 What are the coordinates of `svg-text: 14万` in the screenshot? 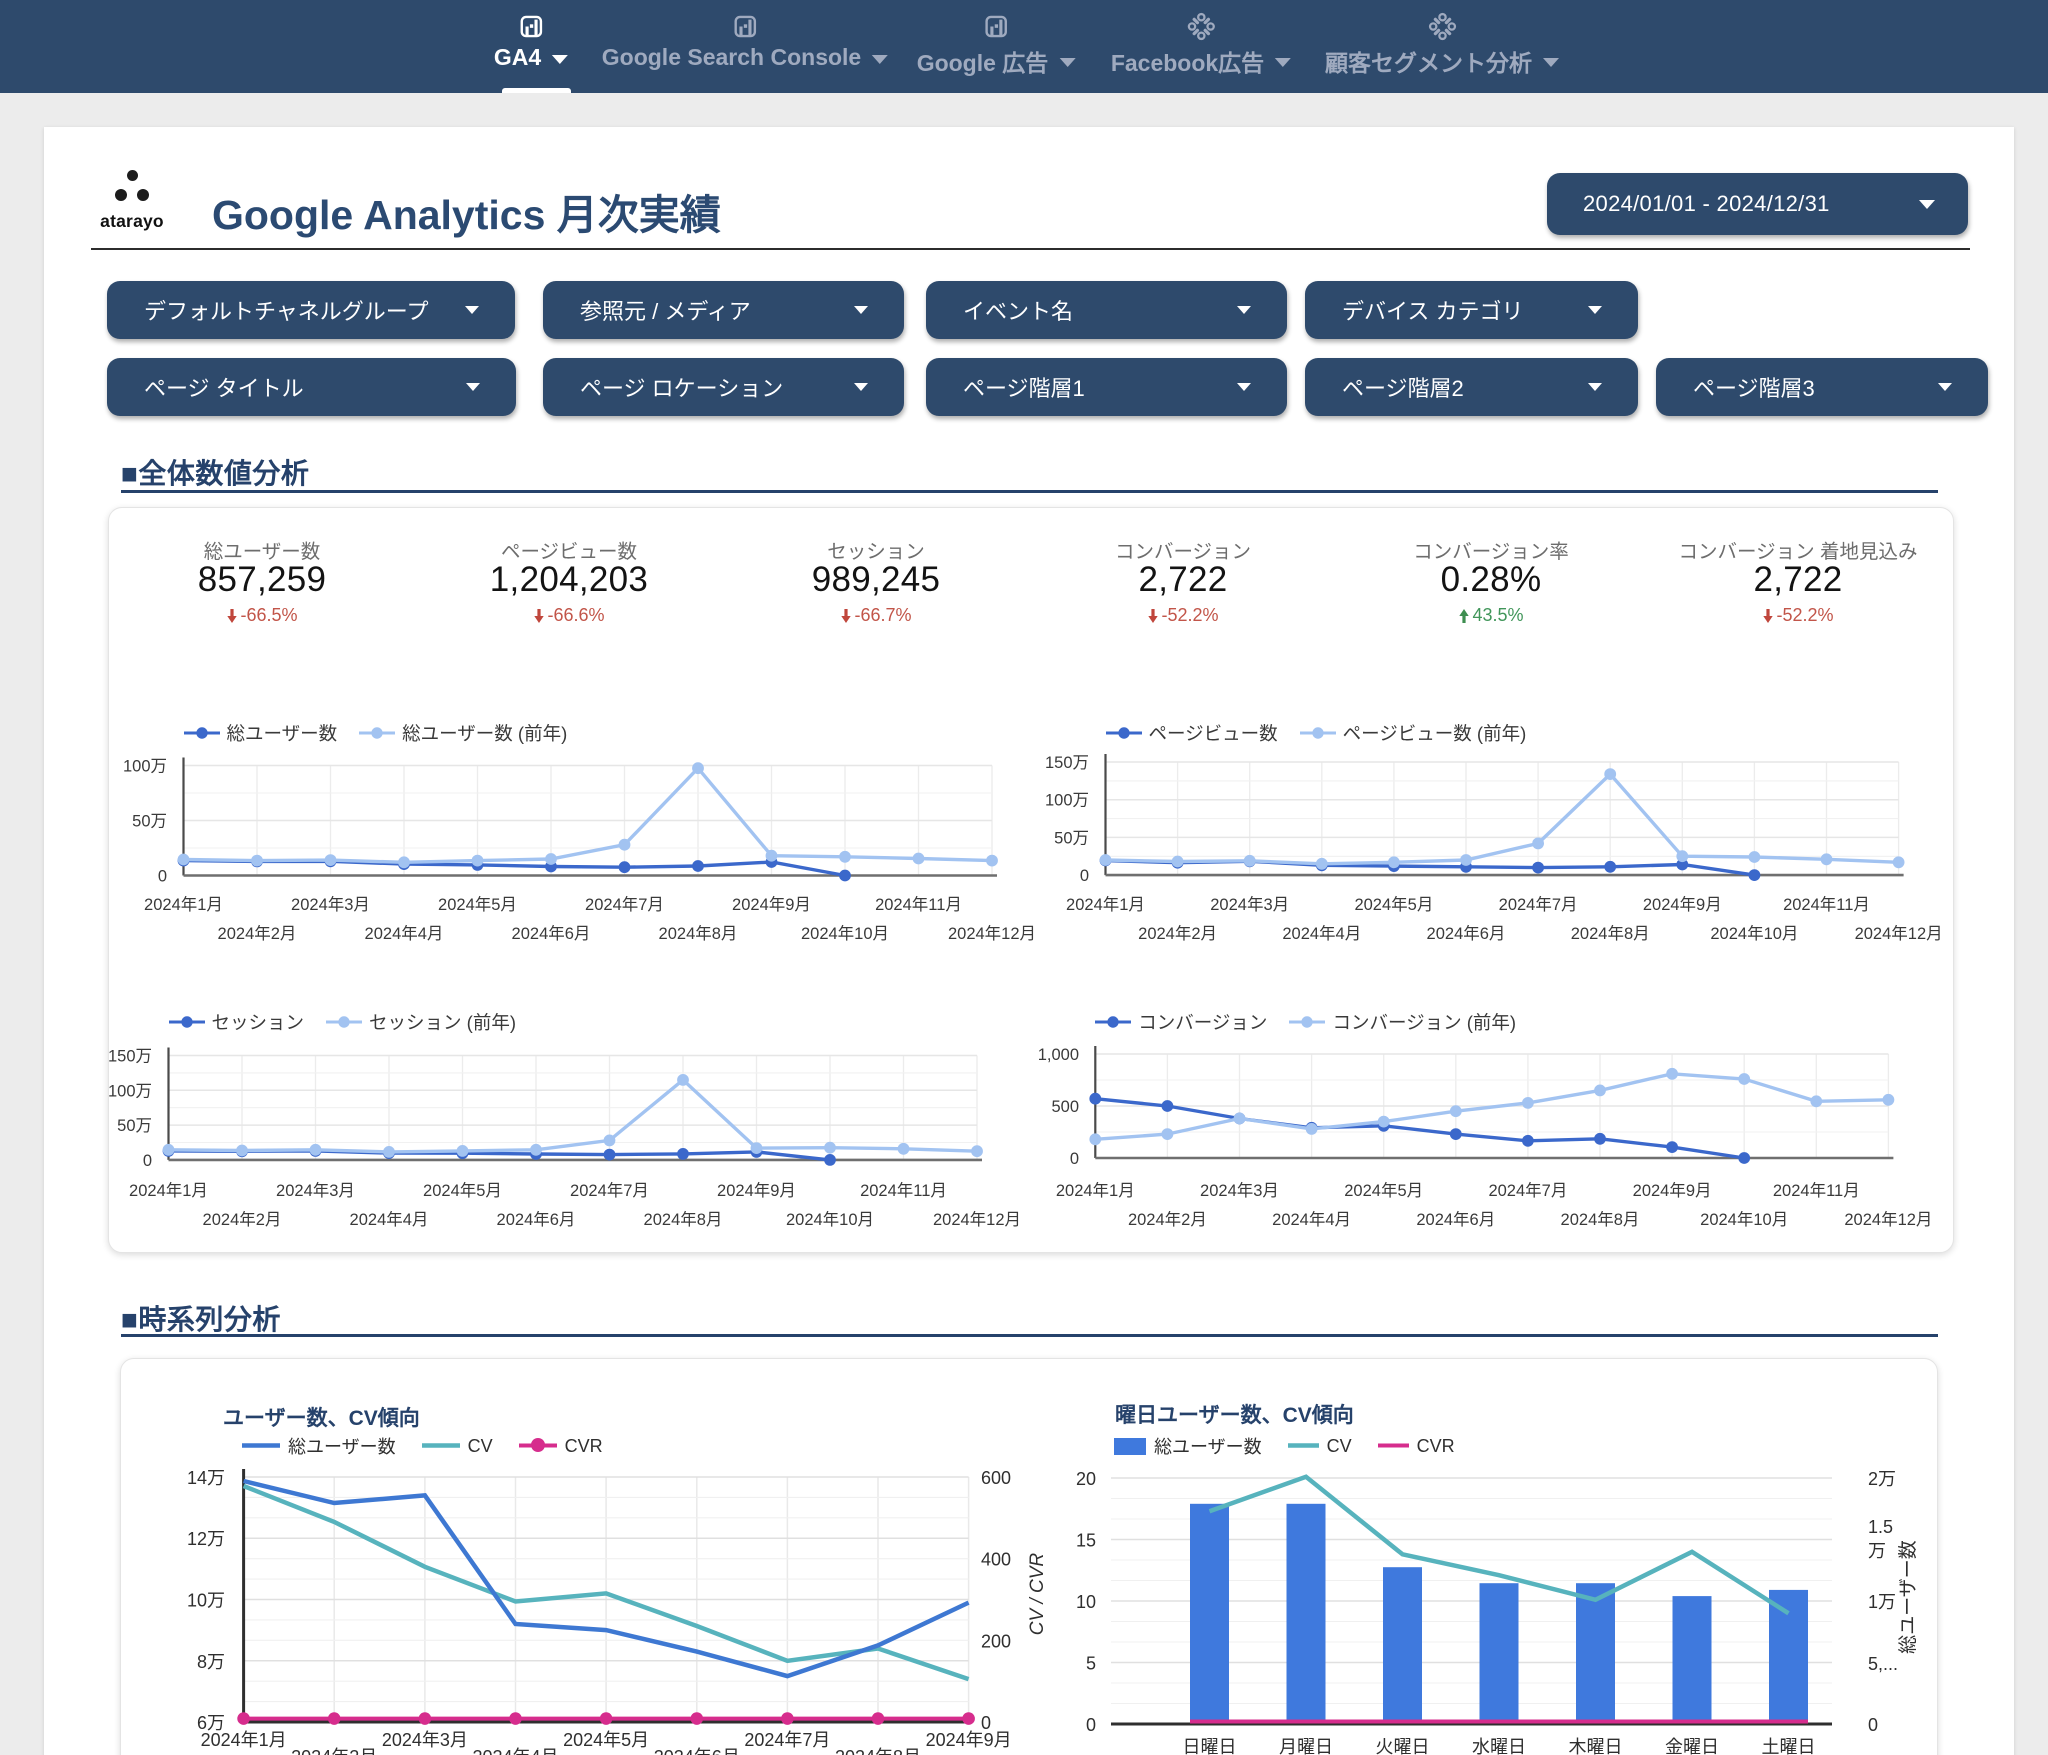 It's located at (206, 1478).